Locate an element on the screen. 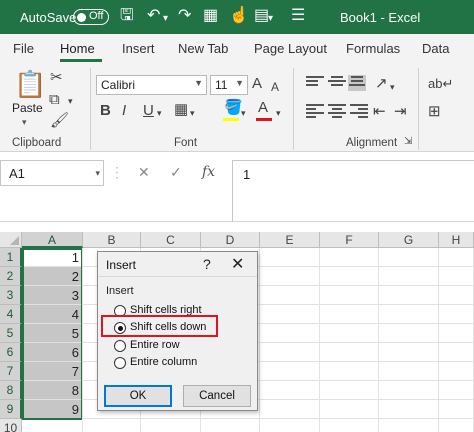 Image resolution: width=474 pixels, height=432 pixels. paste-dropdown-icon: ▾ is located at coordinates (24, 122).